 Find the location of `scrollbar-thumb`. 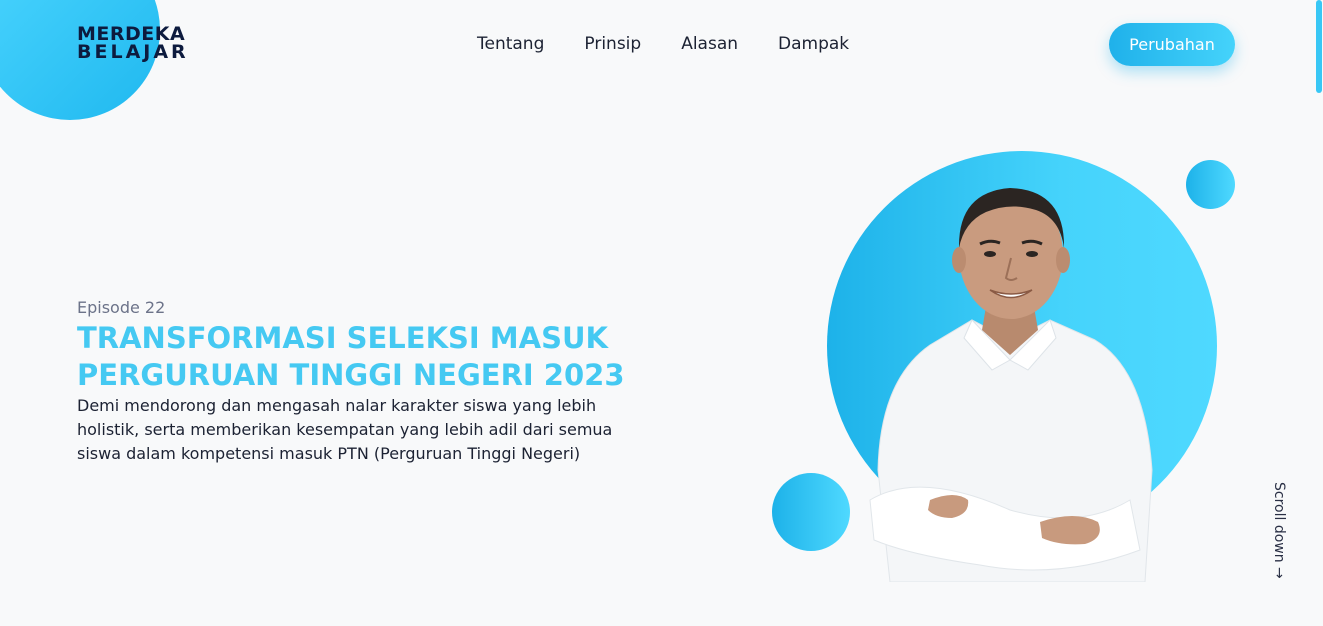

scrollbar-thumb is located at coordinates (1319, 46).